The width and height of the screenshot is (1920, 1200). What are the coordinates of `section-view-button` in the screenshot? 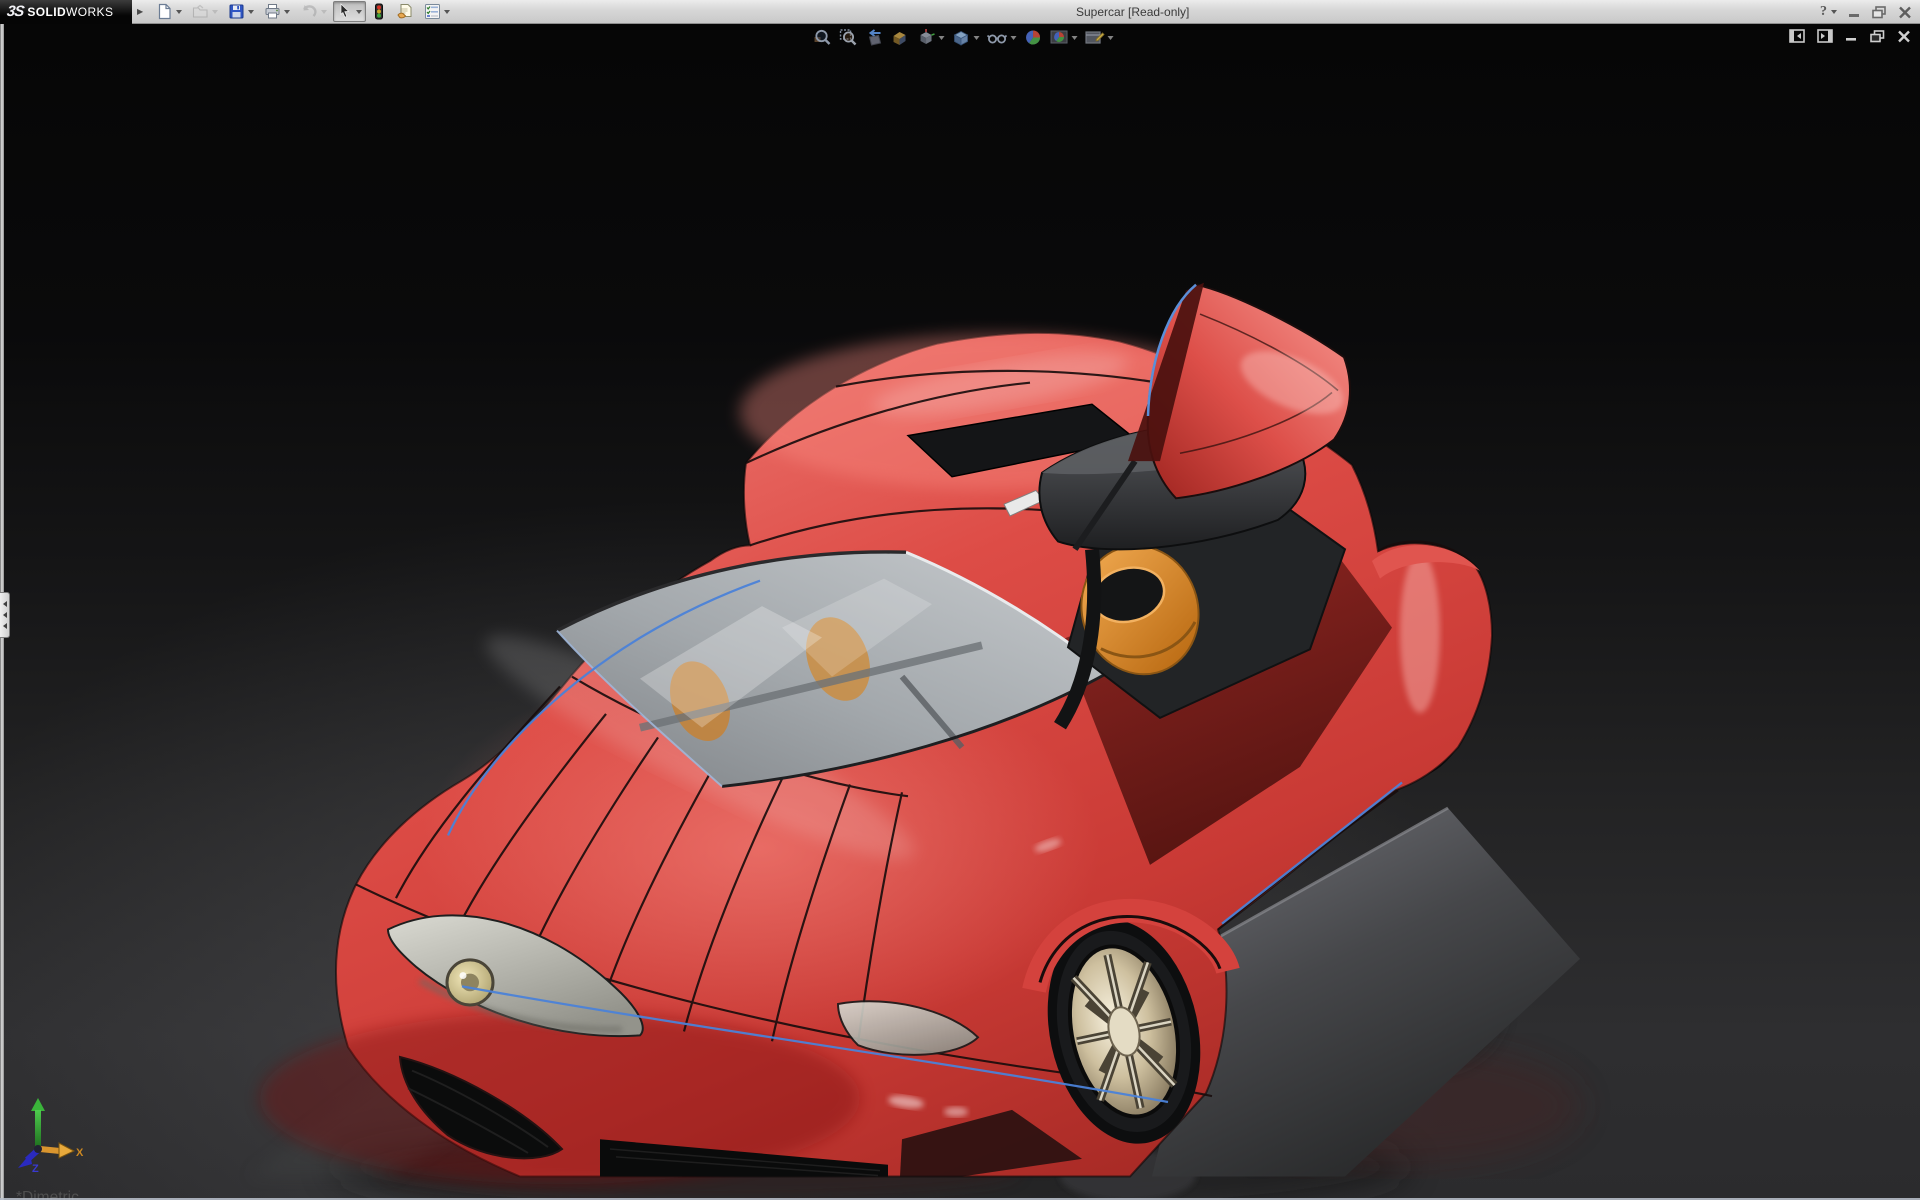 It's located at (900, 37).